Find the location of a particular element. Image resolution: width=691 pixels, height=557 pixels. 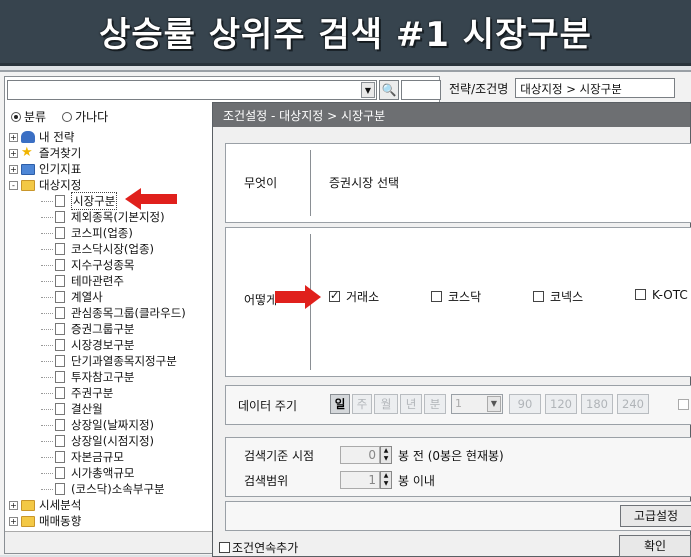

range-suffix: 봉 이내 is located at coordinates (416, 480).